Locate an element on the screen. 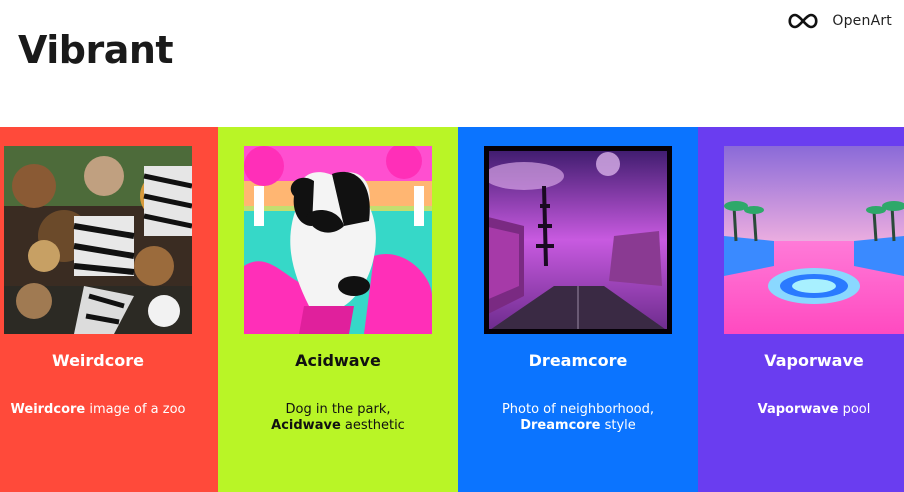 This screenshot has height=492, width=904. desc-bold: Vaporwave is located at coordinates (798, 409).